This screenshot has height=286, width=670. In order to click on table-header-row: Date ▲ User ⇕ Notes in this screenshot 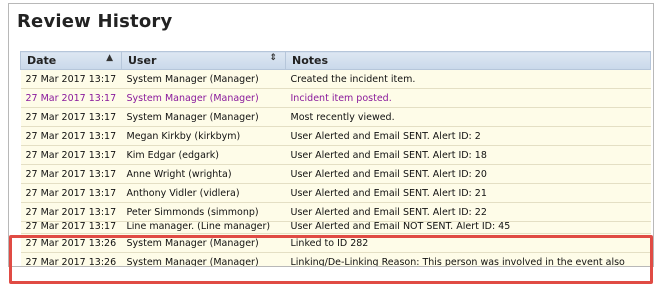, I will do `click(335, 60)`.